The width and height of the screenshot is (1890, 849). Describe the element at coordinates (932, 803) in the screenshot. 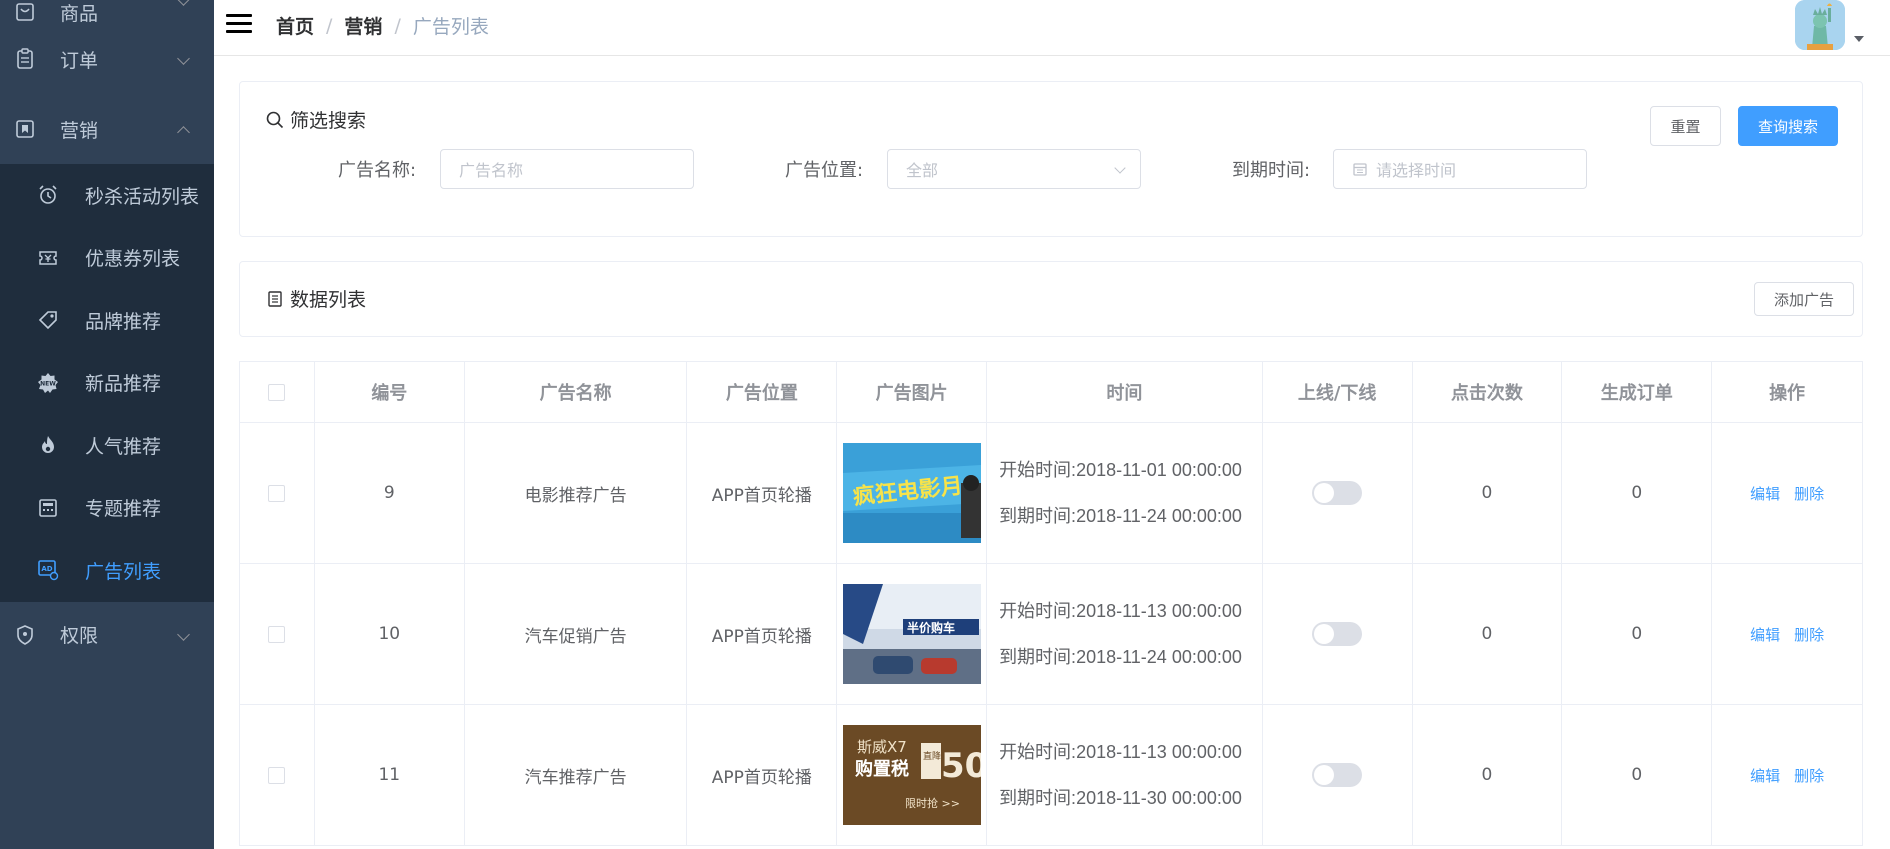

I see `ad-image-text-5: 限时抢 >>` at that location.